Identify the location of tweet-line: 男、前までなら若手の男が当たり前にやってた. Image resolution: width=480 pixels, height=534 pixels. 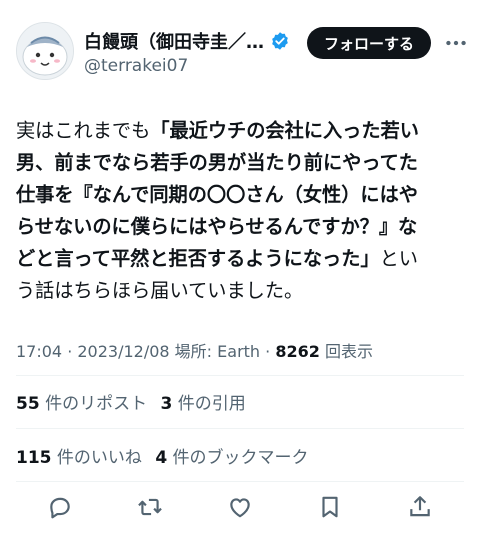
(240, 163).